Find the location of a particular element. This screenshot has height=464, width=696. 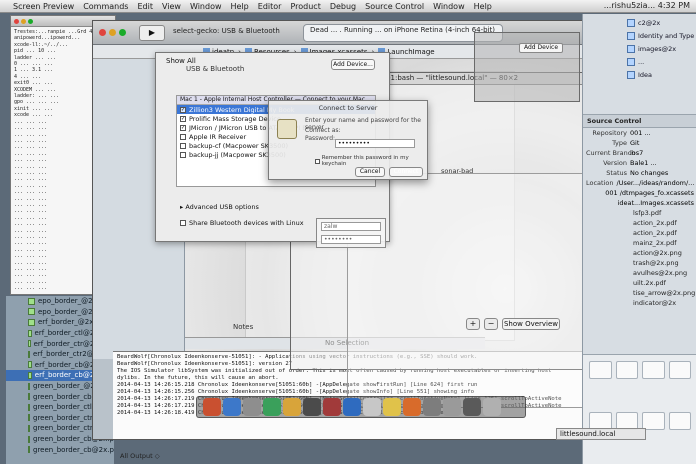

field-value: ideat...Images.xcassets is located at coordinates (656, 203).